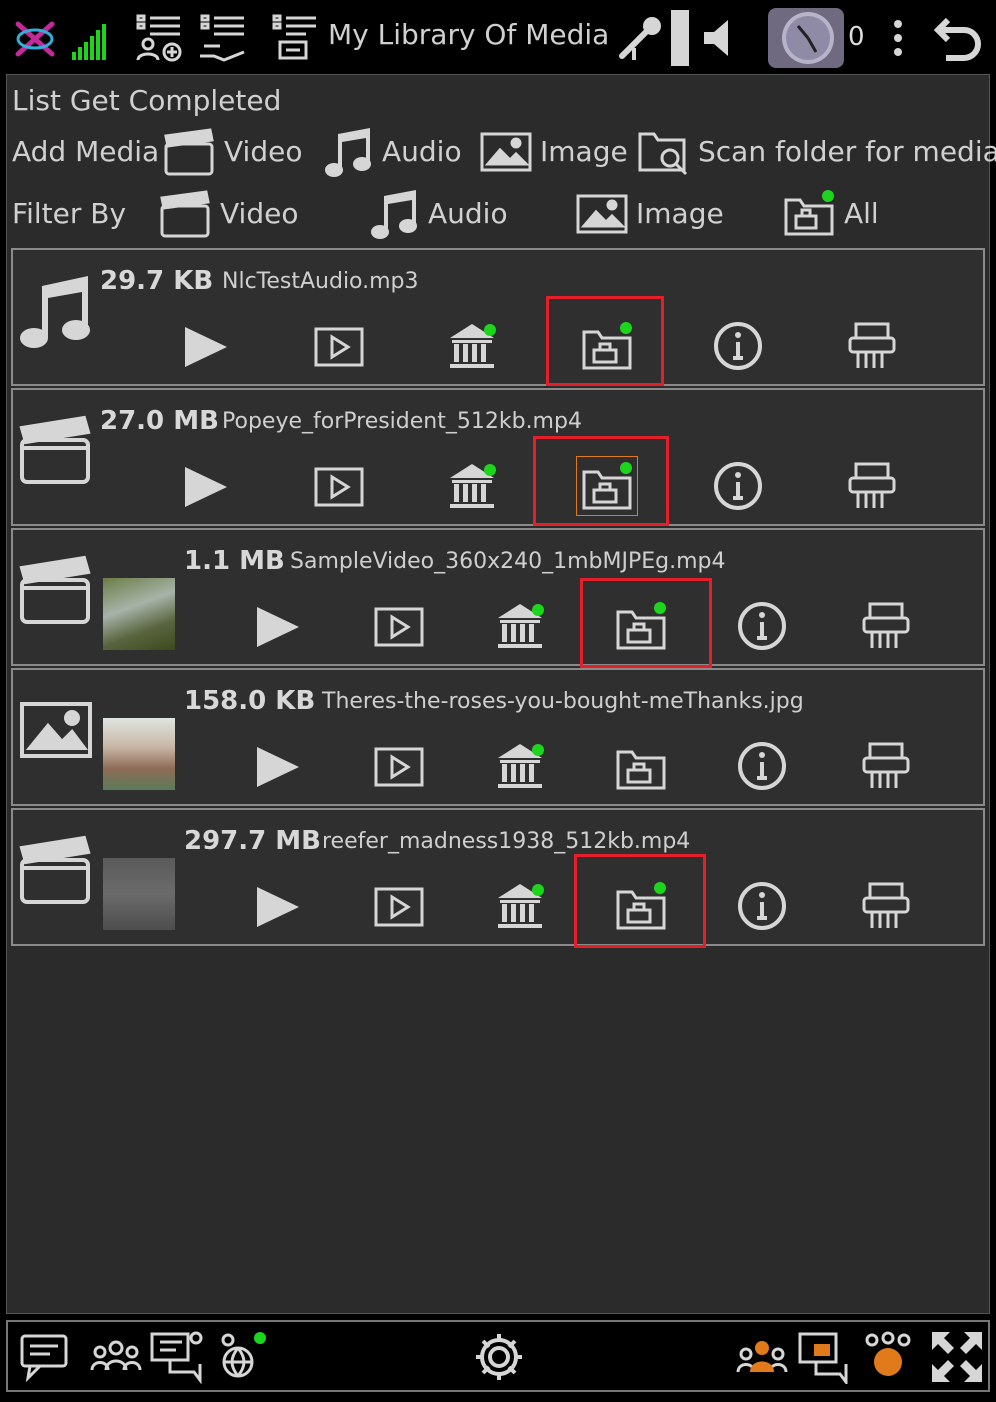 The height and width of the screenshot is (1402, 996). I want to click on add-image-button, so click(506, 152).